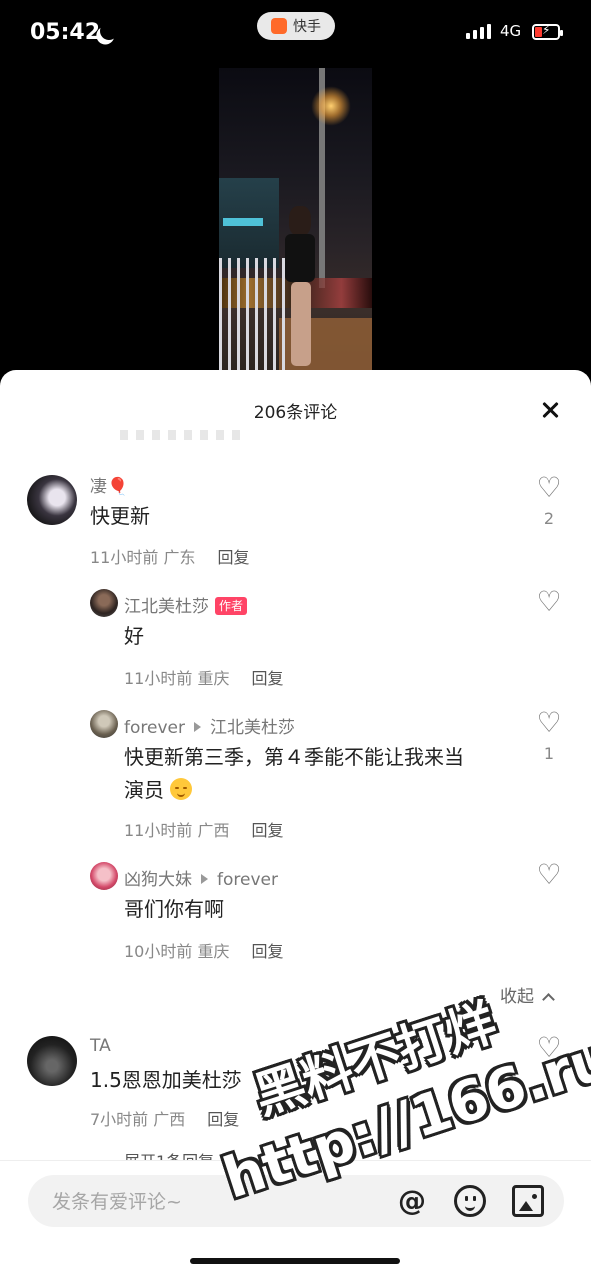 This screenshot has height=1280, width=591. Describe the element at coordinates (470, 1201) in the screenshot. I see `emoji-icon` at that location.